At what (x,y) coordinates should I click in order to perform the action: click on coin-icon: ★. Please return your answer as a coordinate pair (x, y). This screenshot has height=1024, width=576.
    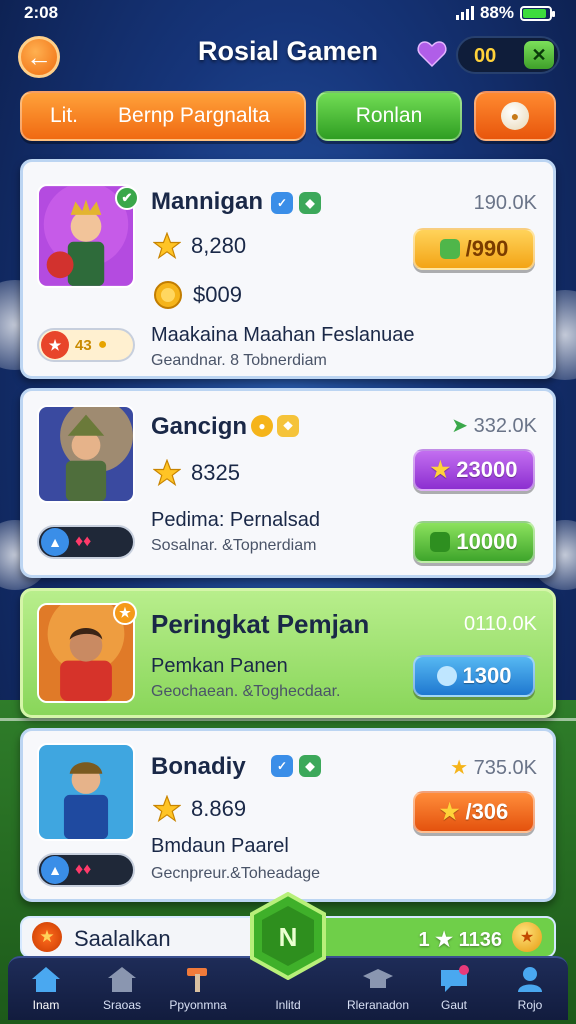
    Looking at the image, I should click on (527, 937).